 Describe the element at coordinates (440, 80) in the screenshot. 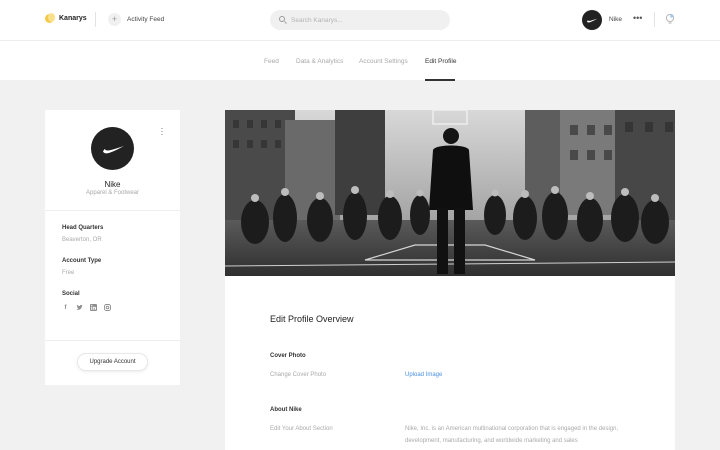

I see `active-tab-indicator` at that location.